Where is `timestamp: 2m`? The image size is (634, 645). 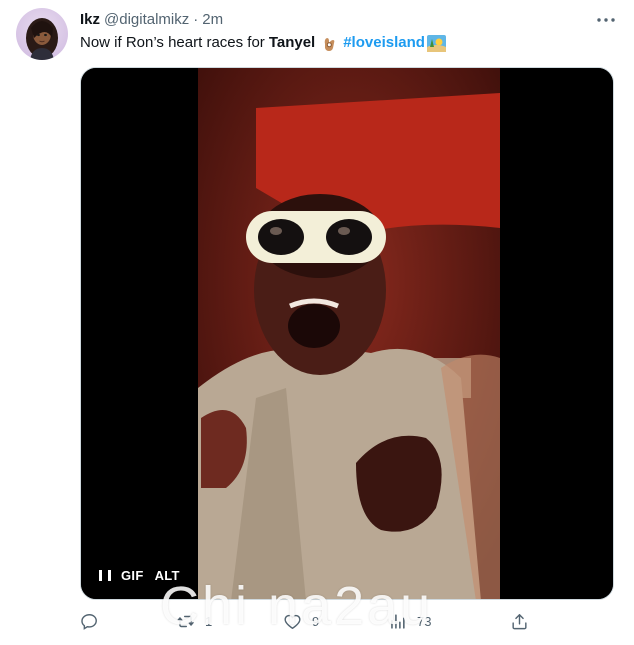 timestamp: 2m is located at coordinates (212, 19).